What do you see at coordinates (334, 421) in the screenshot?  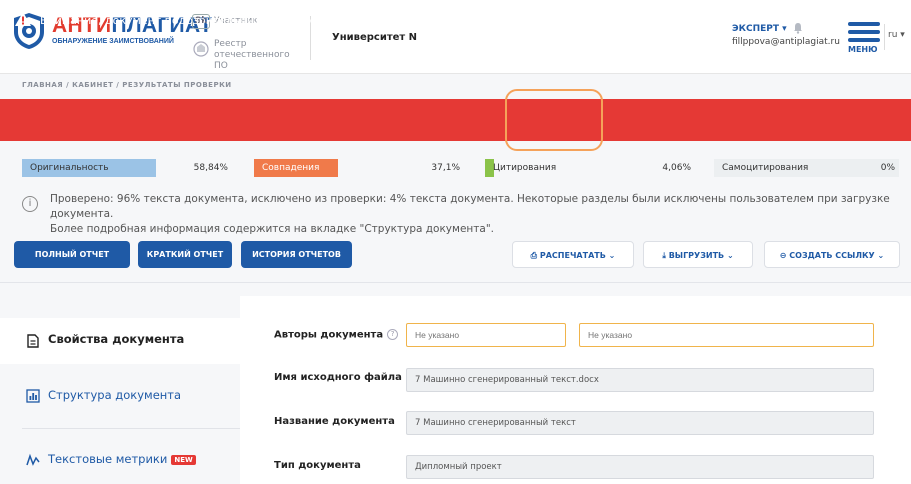 I see `docname-label: Название документа` at bounding box center [334, 421].